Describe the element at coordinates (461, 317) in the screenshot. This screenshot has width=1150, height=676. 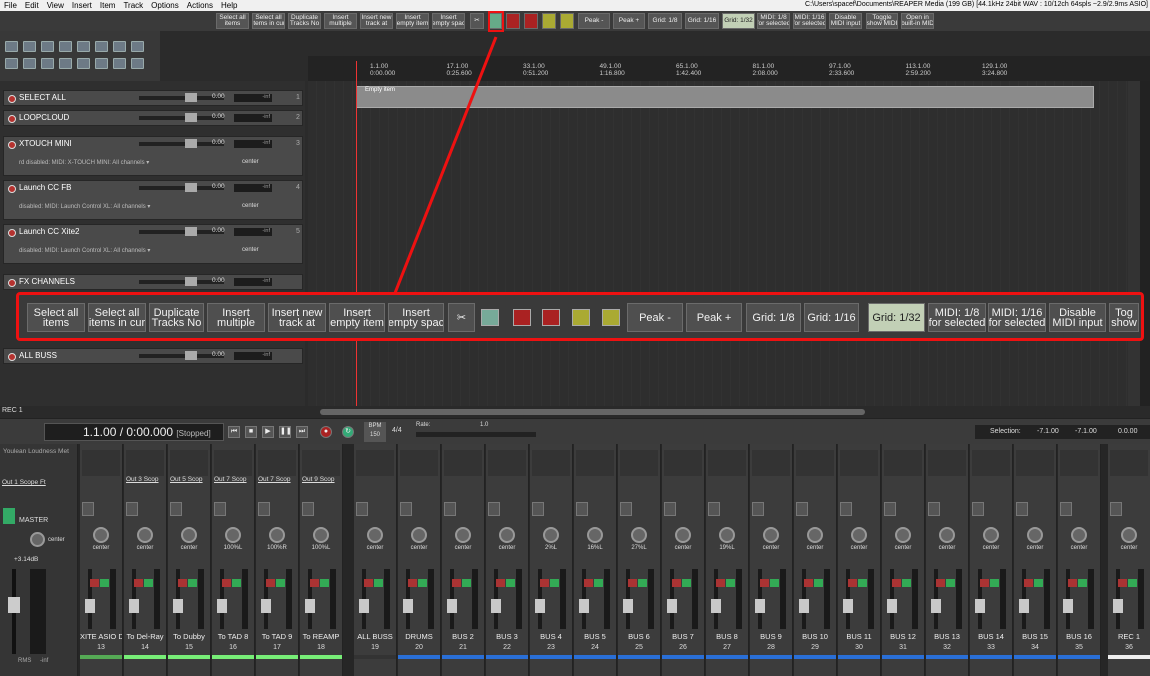
I see `scissors-icon: ✂` at that location.